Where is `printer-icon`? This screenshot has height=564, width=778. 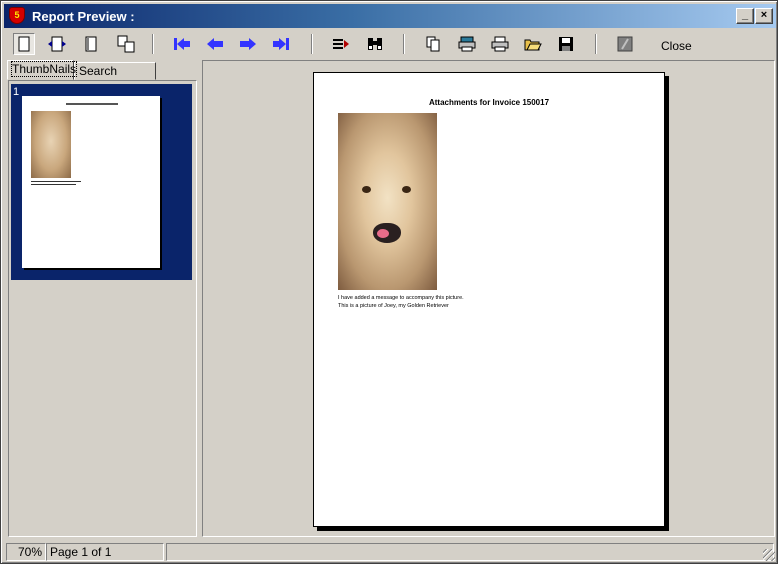 printer-icon is located at coordinates (500, 44).